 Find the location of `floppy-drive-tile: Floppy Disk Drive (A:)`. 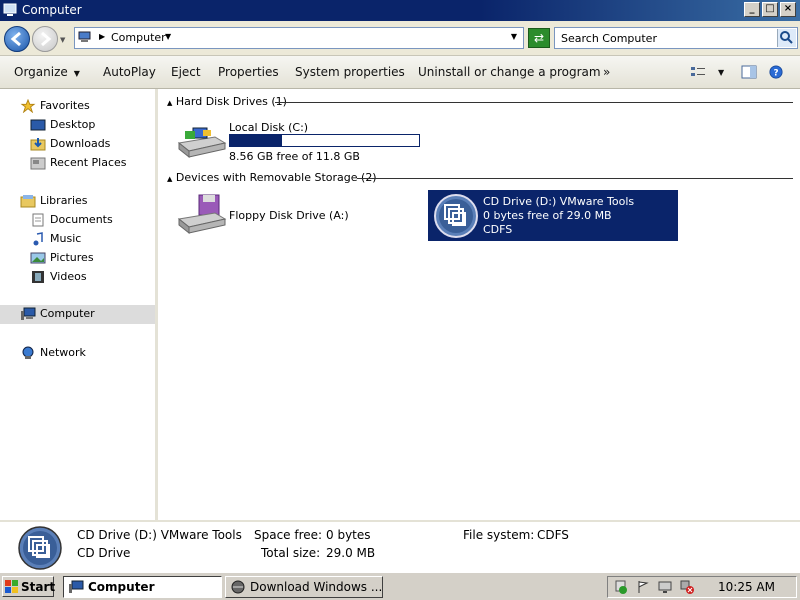

floppy-drive-tile: Floppy Disk Drive (A:) is located at coordinates (295, 215).